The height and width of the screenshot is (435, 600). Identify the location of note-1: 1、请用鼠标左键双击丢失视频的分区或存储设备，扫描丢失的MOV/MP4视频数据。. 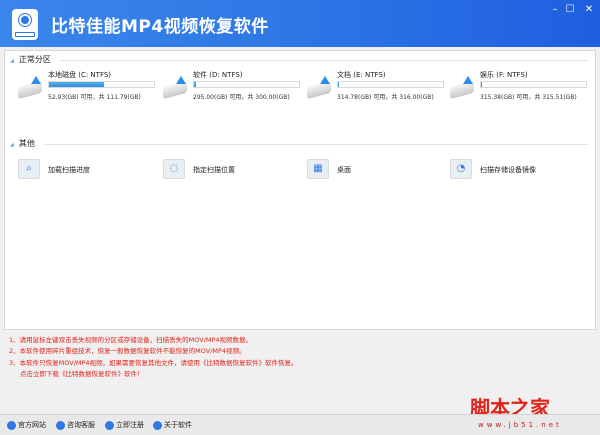
(131, 340).